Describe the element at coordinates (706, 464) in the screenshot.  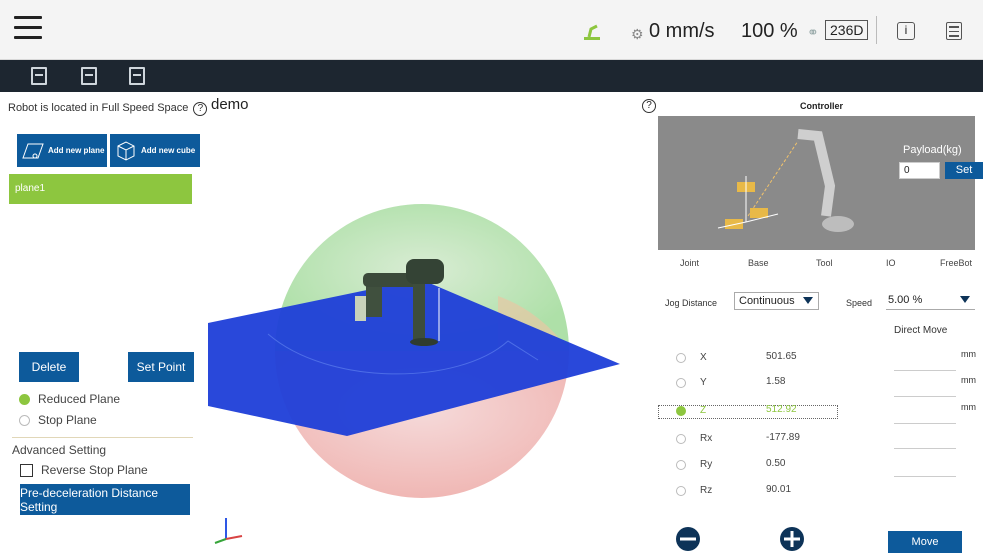
I see `coord-name: Ry` at that location.